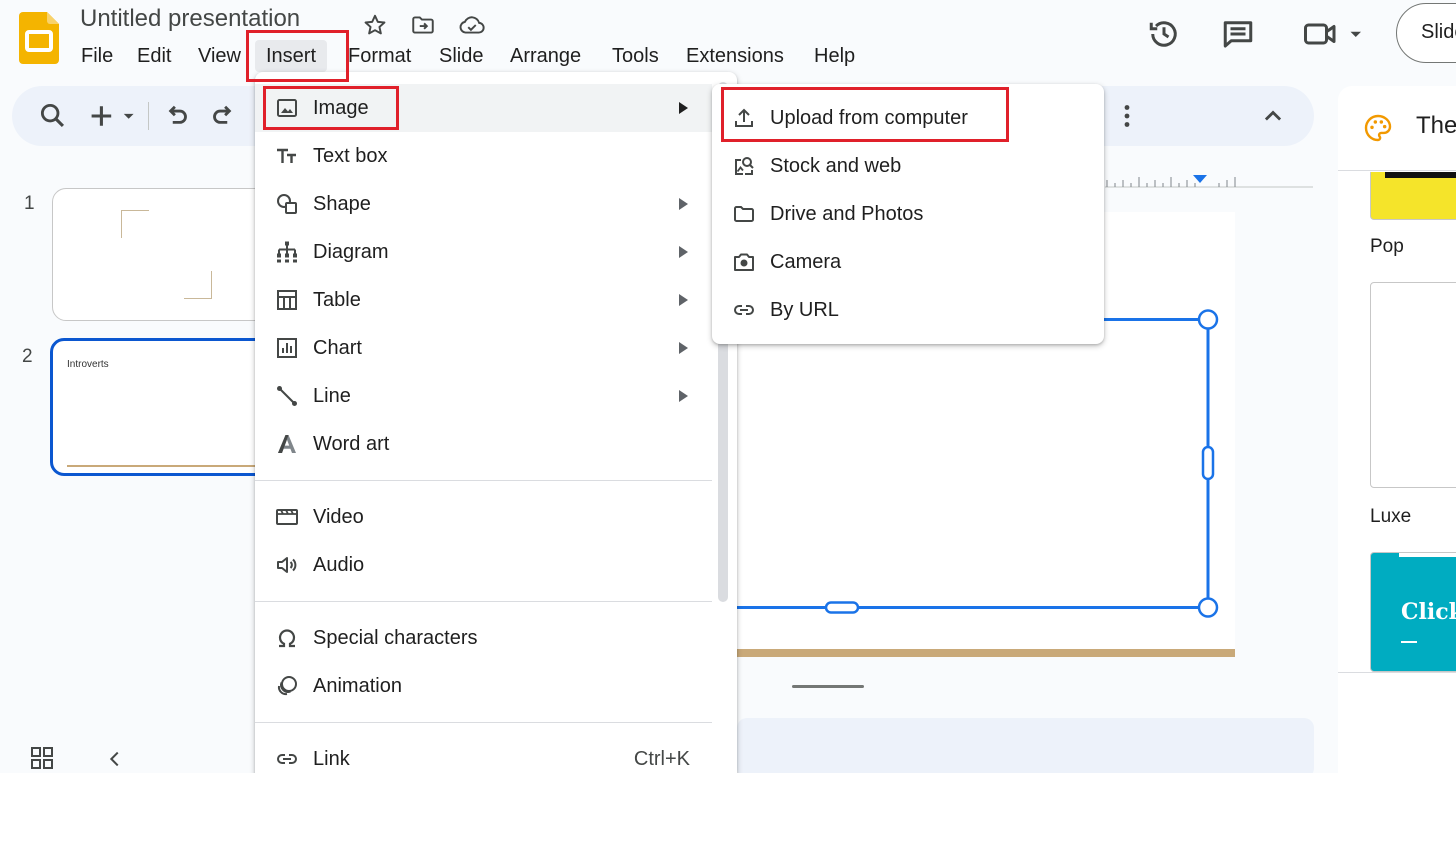  I want to click on menu-edit: Edit, so click(154, 56).